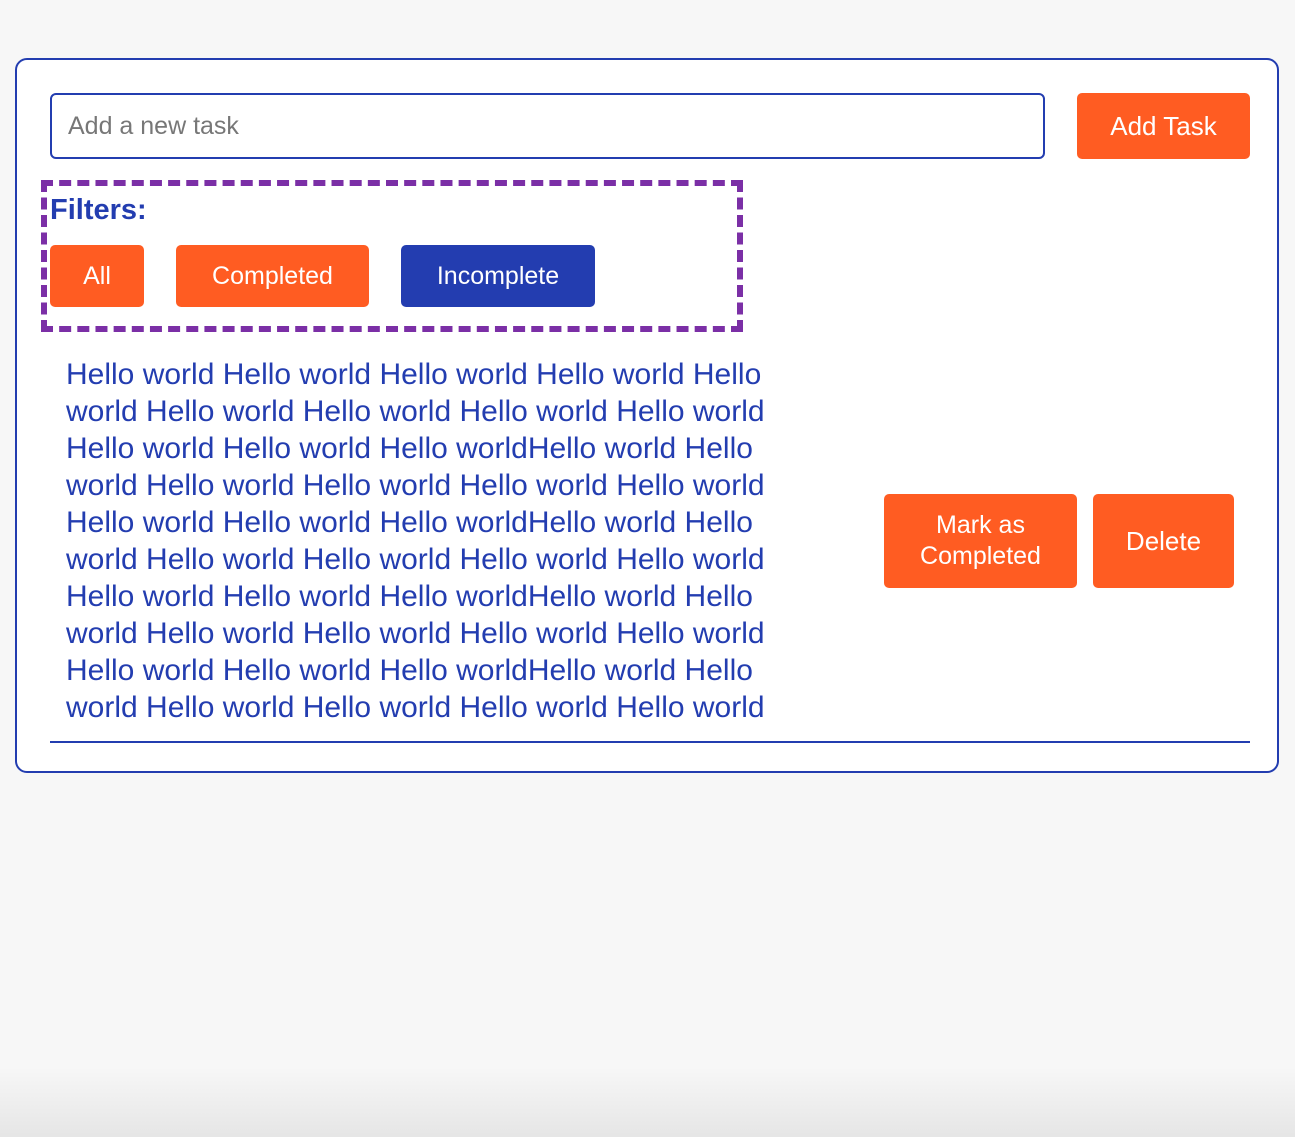 The width and height of the screenshot is (1295, 1137). I want to click on add-task-button: Add Task, so click(1163, 126).